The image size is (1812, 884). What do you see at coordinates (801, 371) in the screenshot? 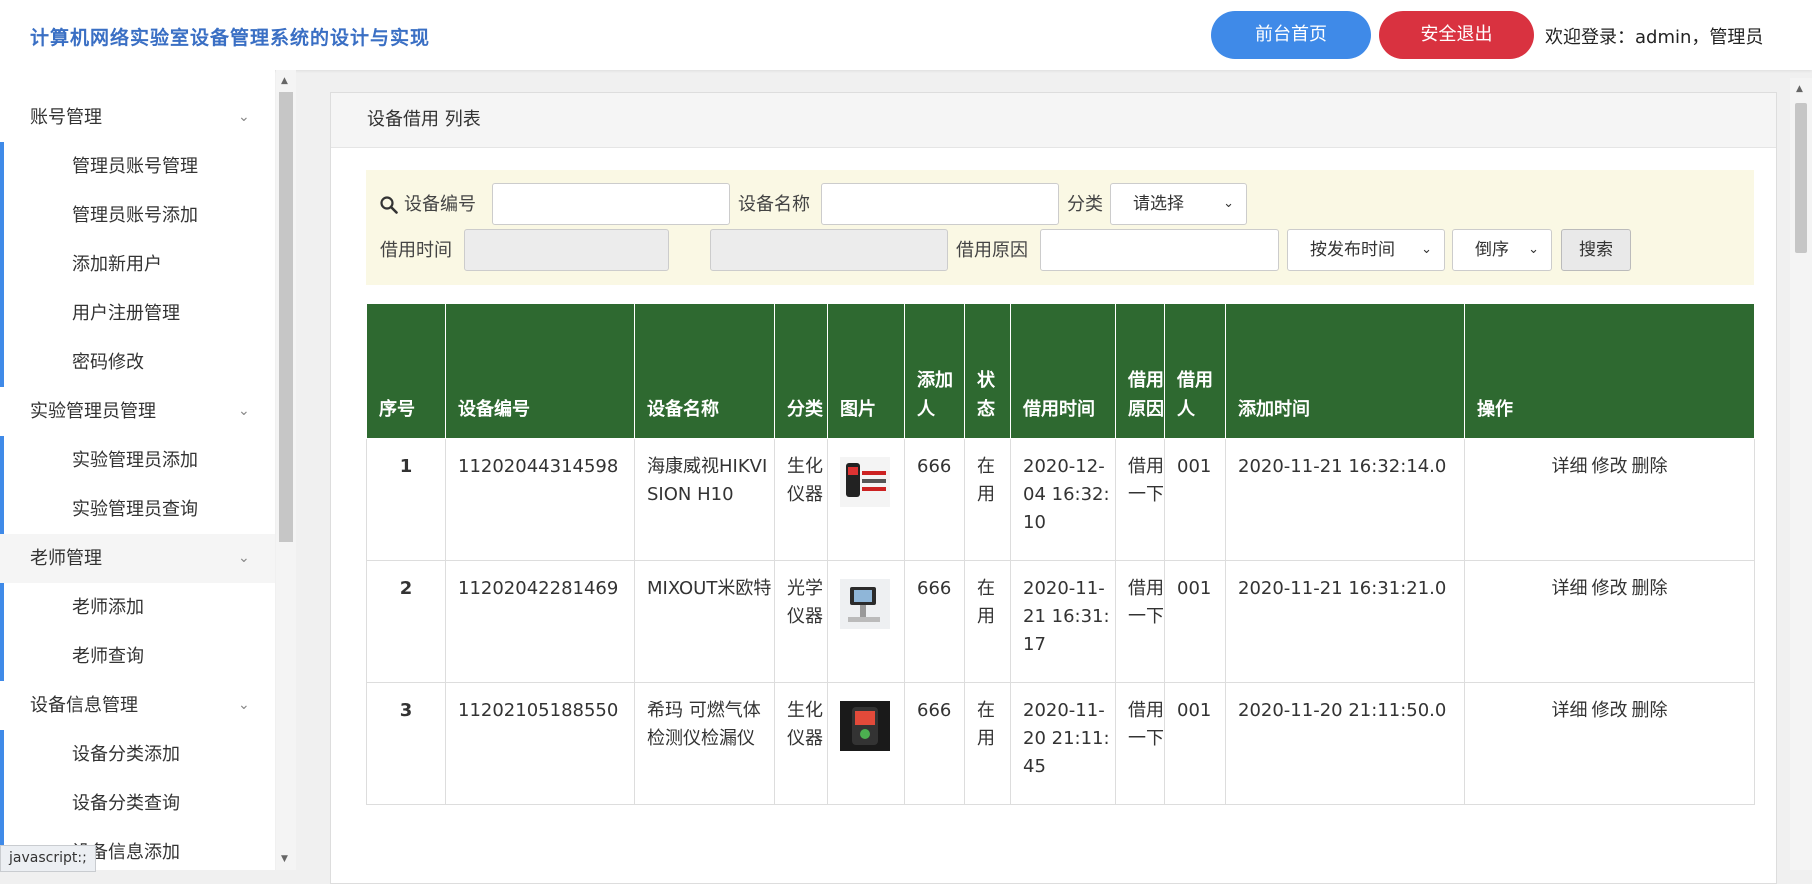
I see `column-header: 分类` at bounding box center [801, 371].